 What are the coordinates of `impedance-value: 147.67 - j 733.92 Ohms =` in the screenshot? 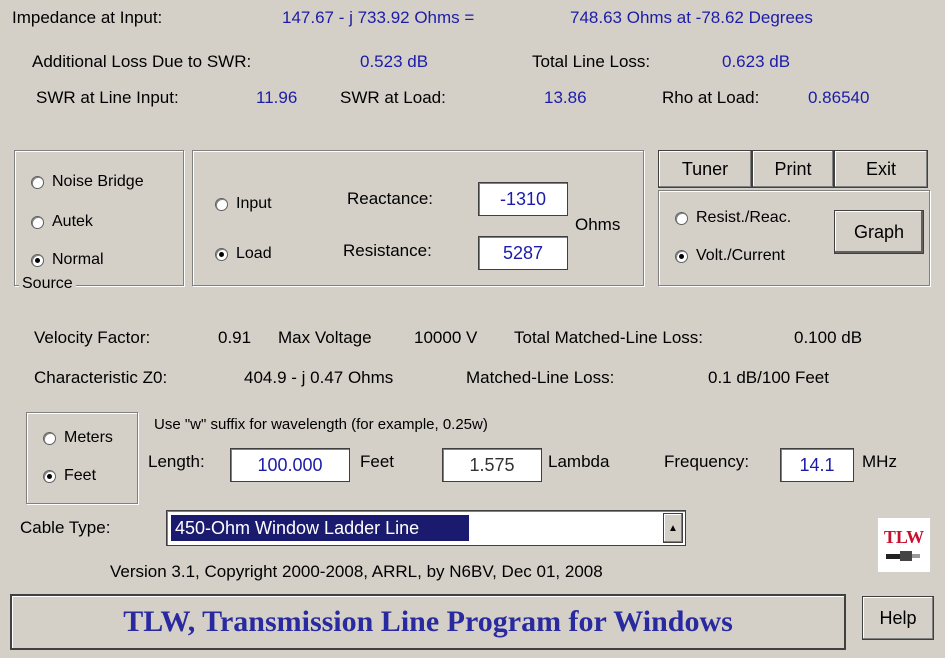 It's located at (378, 17).